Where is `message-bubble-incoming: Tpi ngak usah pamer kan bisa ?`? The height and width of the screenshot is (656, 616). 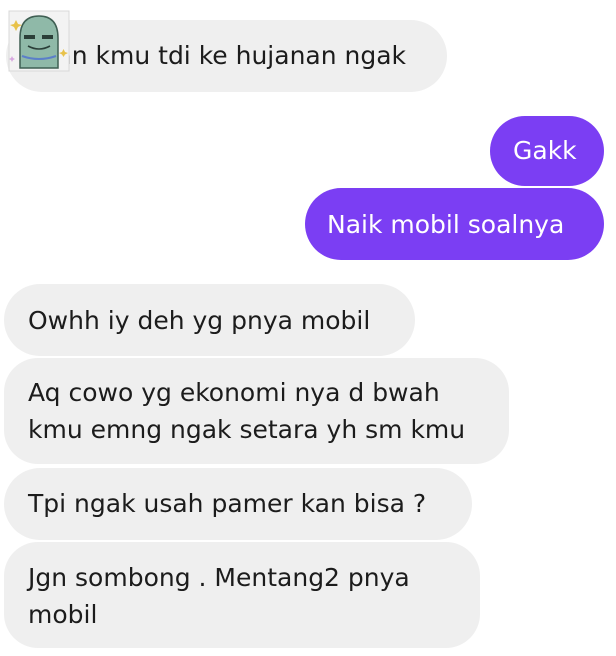
message-bubble-incoming: Tpi ngak usah pamer kan bisa ? is located at coordinates (238, 504).